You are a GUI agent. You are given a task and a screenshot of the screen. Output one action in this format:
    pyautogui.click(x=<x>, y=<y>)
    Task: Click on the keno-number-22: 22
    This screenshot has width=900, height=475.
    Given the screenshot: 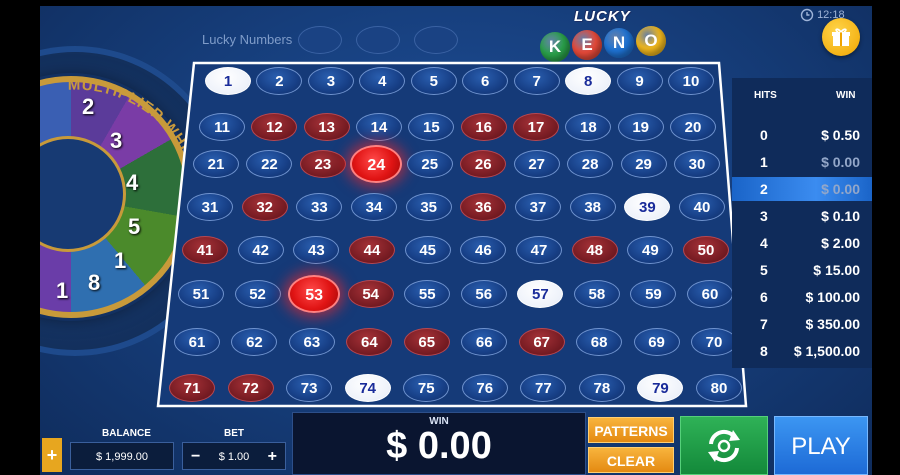 What is the action you would take?
    pyautogui.click(x=269, y=164)
    